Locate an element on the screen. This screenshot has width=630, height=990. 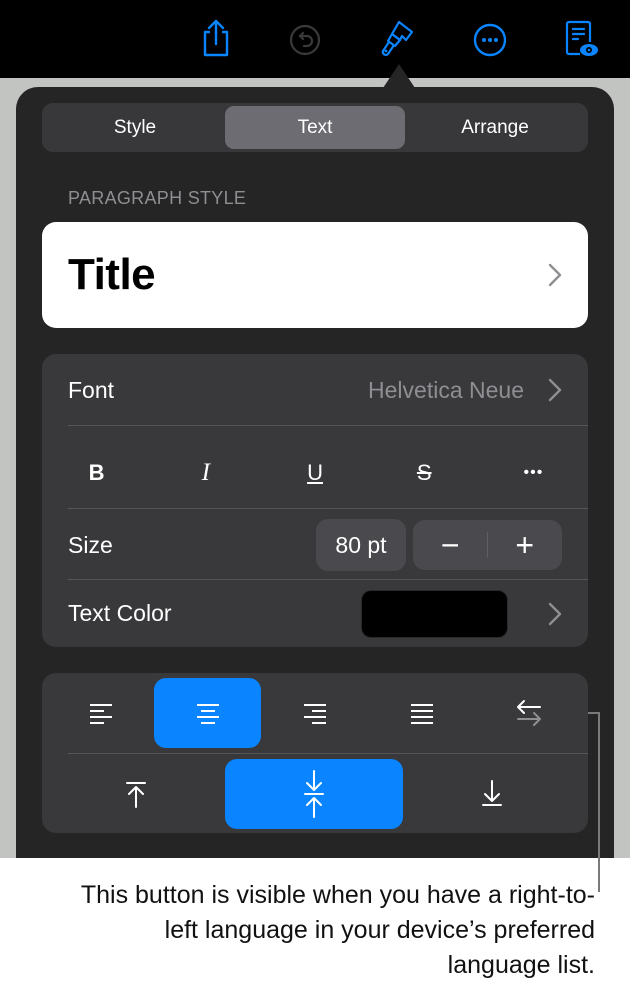
undo-button is located at coordinates (305, 38).